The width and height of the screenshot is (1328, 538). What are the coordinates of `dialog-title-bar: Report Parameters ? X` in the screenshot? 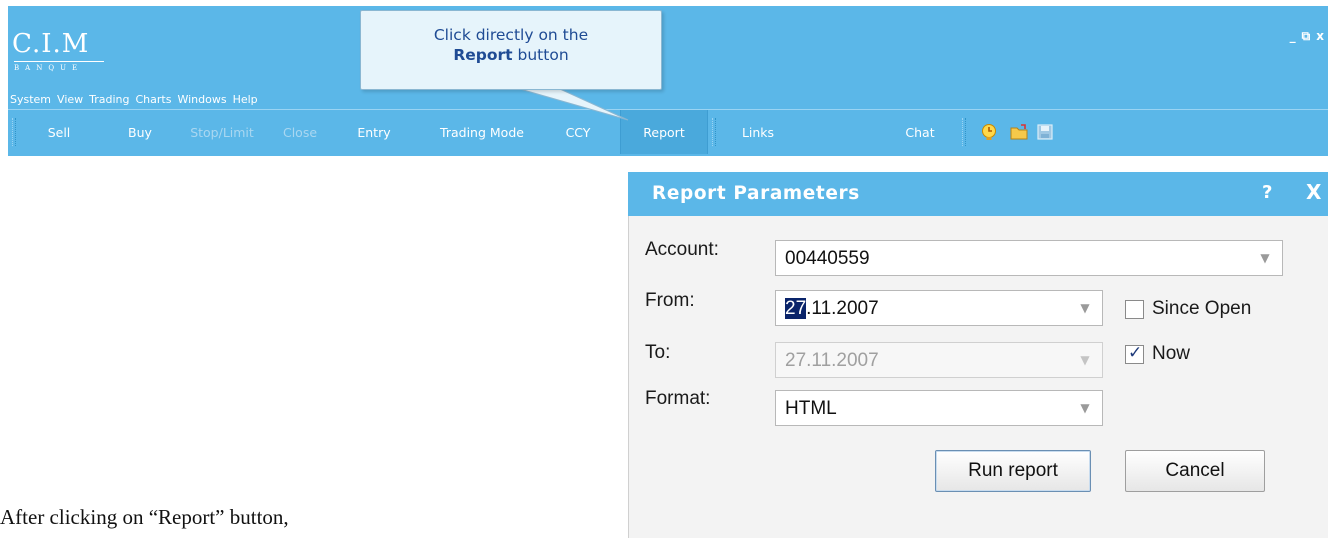 It's located at (978, 194).